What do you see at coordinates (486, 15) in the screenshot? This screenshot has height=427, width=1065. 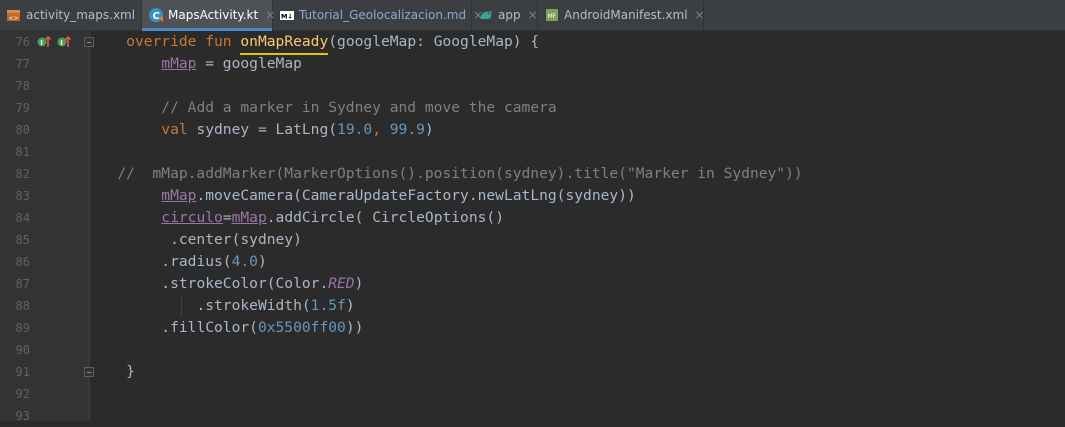 I see `android-module-icon` at bounding box center [486, 15].